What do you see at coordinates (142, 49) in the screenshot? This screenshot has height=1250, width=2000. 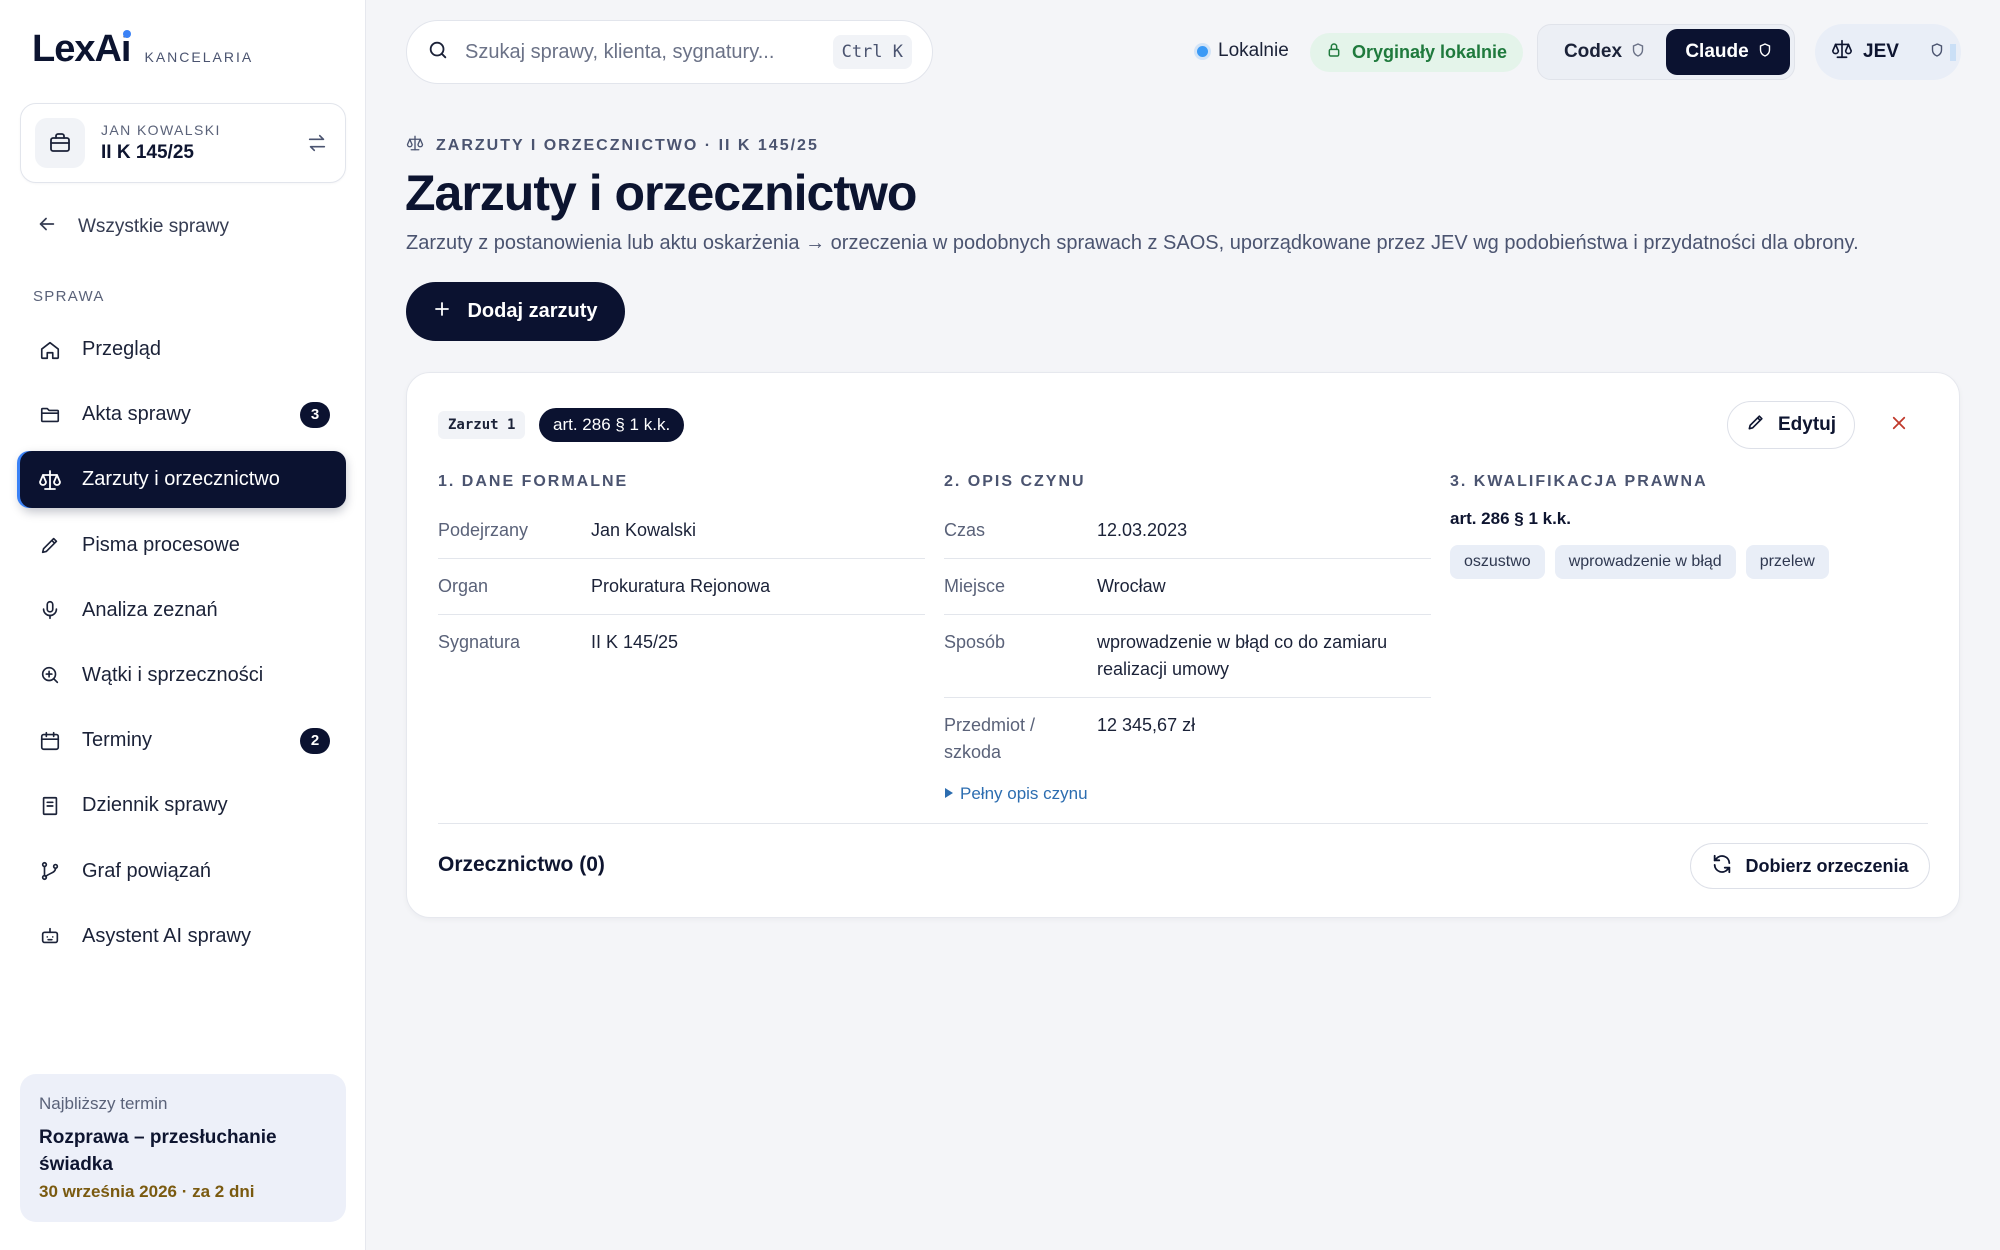 I see `app-logo: LexAi KANCELARIA` at bounding box center [142, 49].